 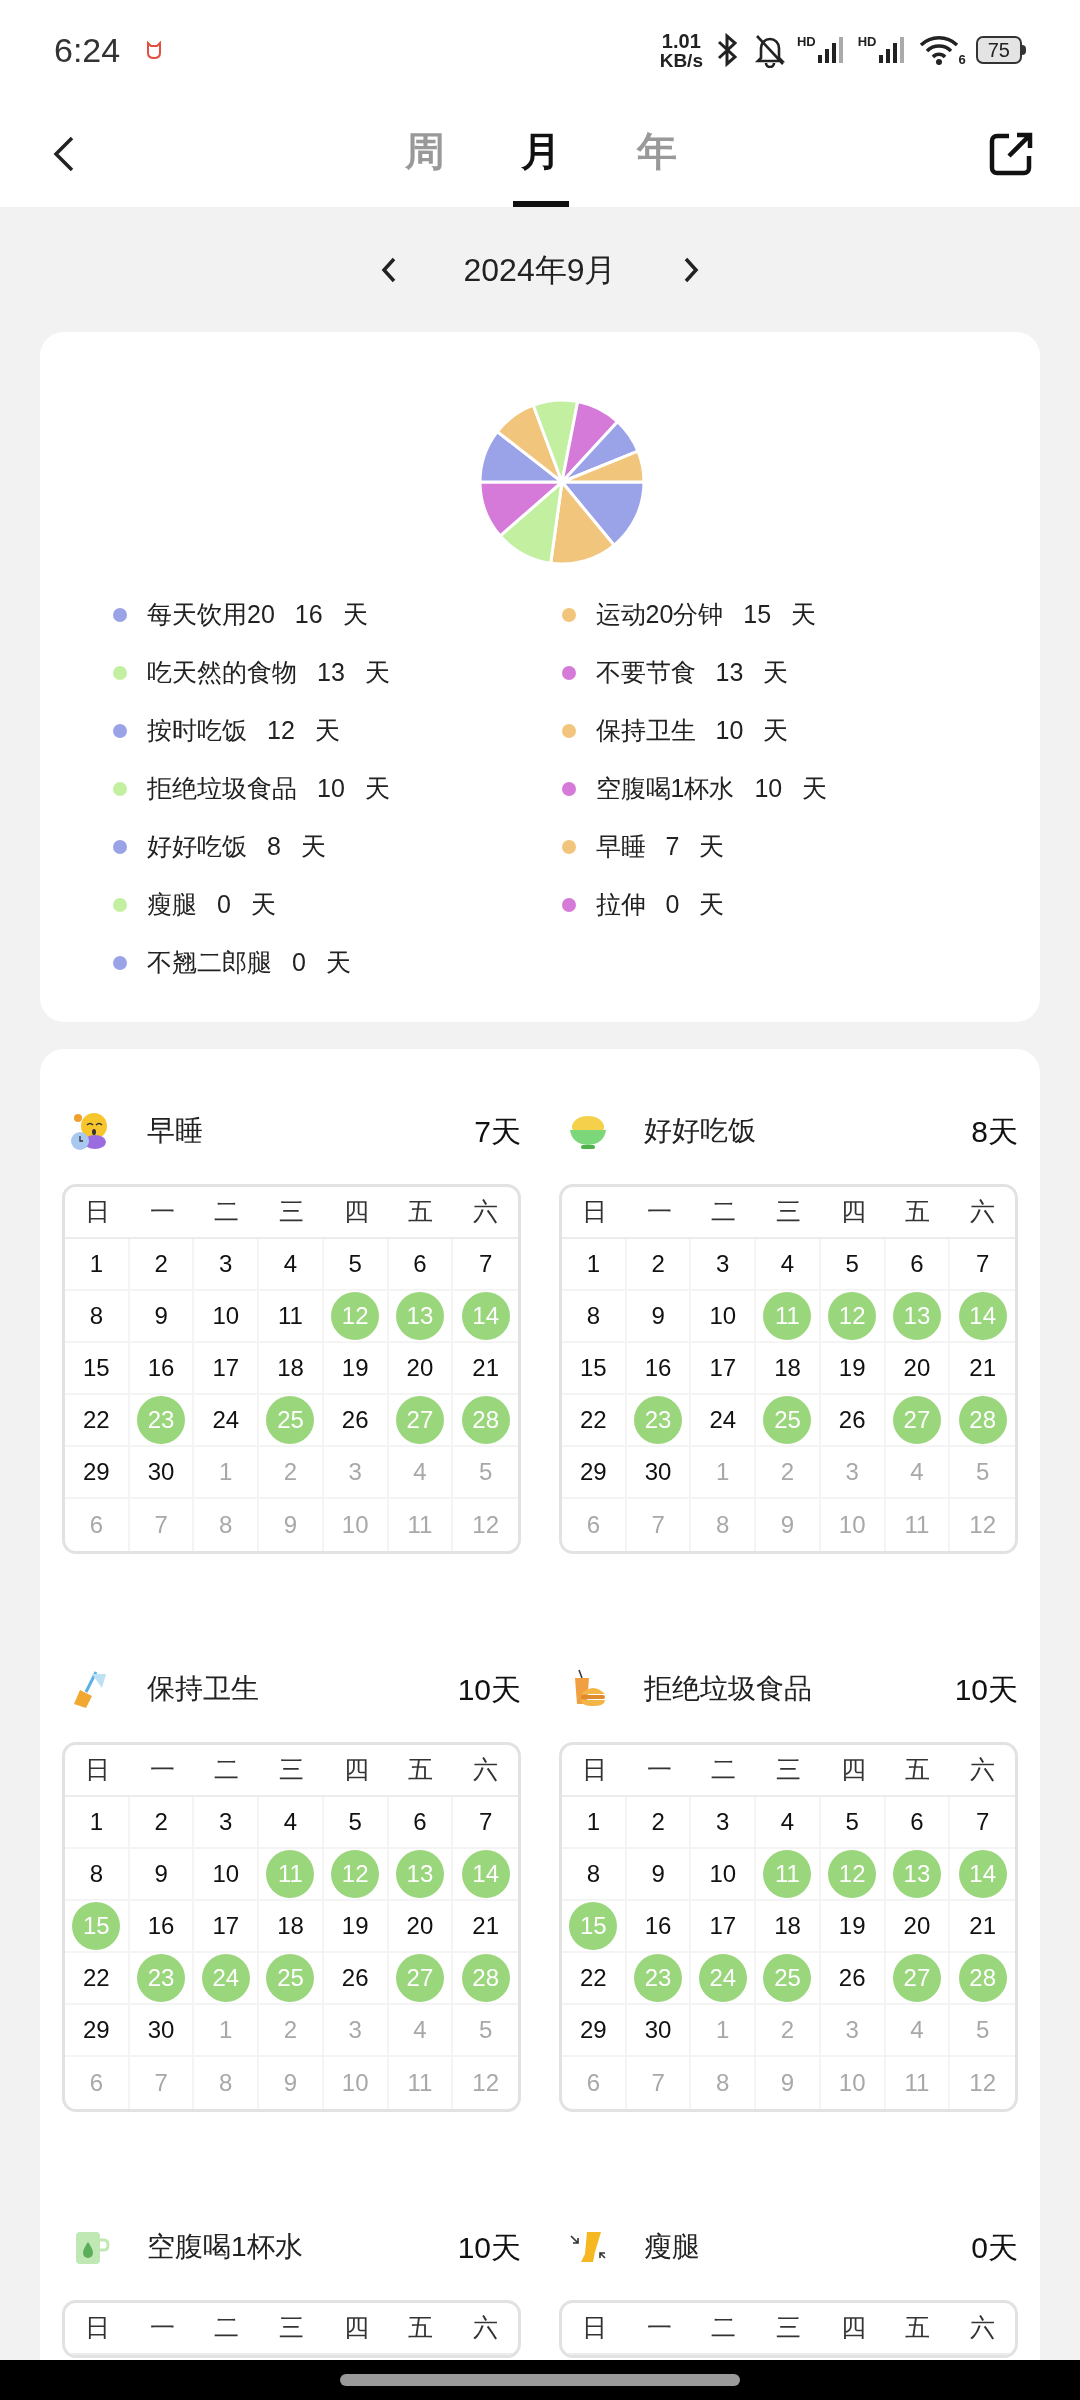 I want to click on habit-total: 0天, so click(x=994, y=2247).